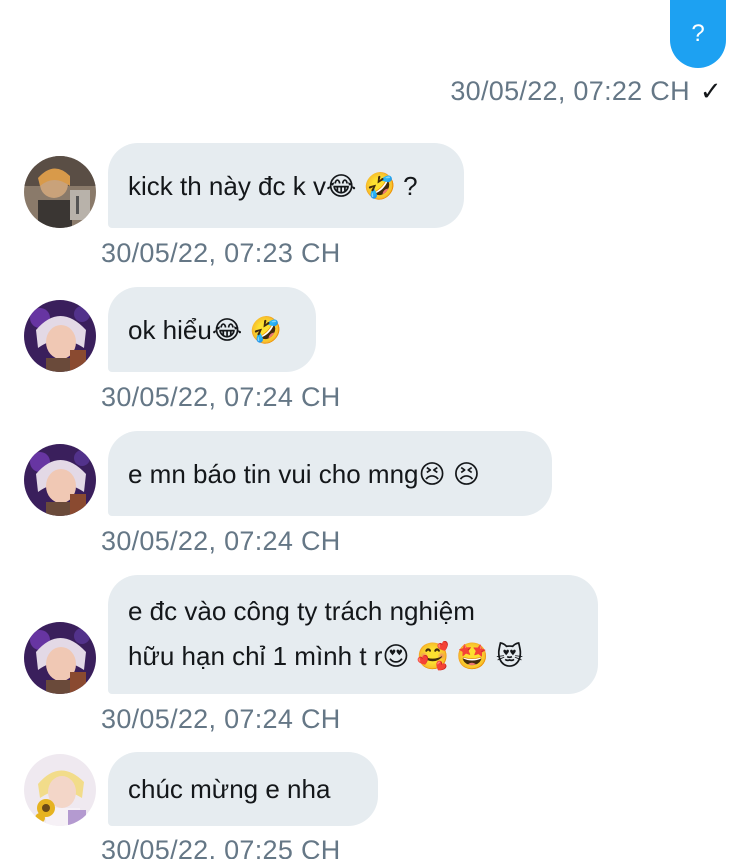 The height and width of the screenshot is (859, 750). What do you see at coordinates (60, 192) in the screenshot?
I see `avatar-user-a` at bounding box center [60, 192].